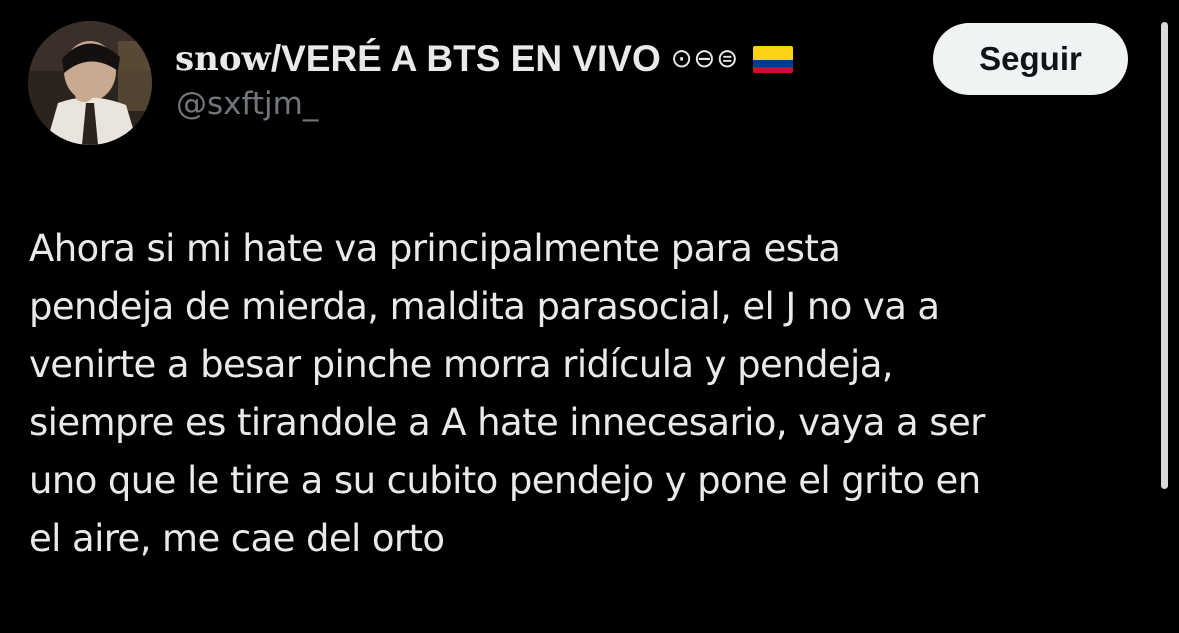 The height and width of the screenshot is (633, 1179). Describe the element at coordinates (773, 59) in the screenshot. I see `colombia-flag-icon` at that location.